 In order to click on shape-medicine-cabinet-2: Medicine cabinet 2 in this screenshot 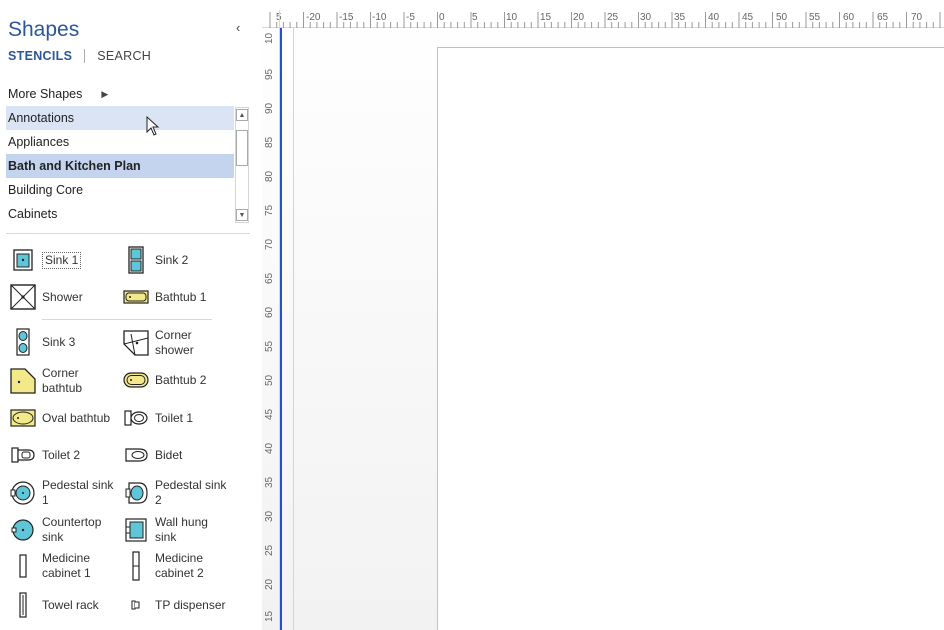, I will do `click(175, 566)`.